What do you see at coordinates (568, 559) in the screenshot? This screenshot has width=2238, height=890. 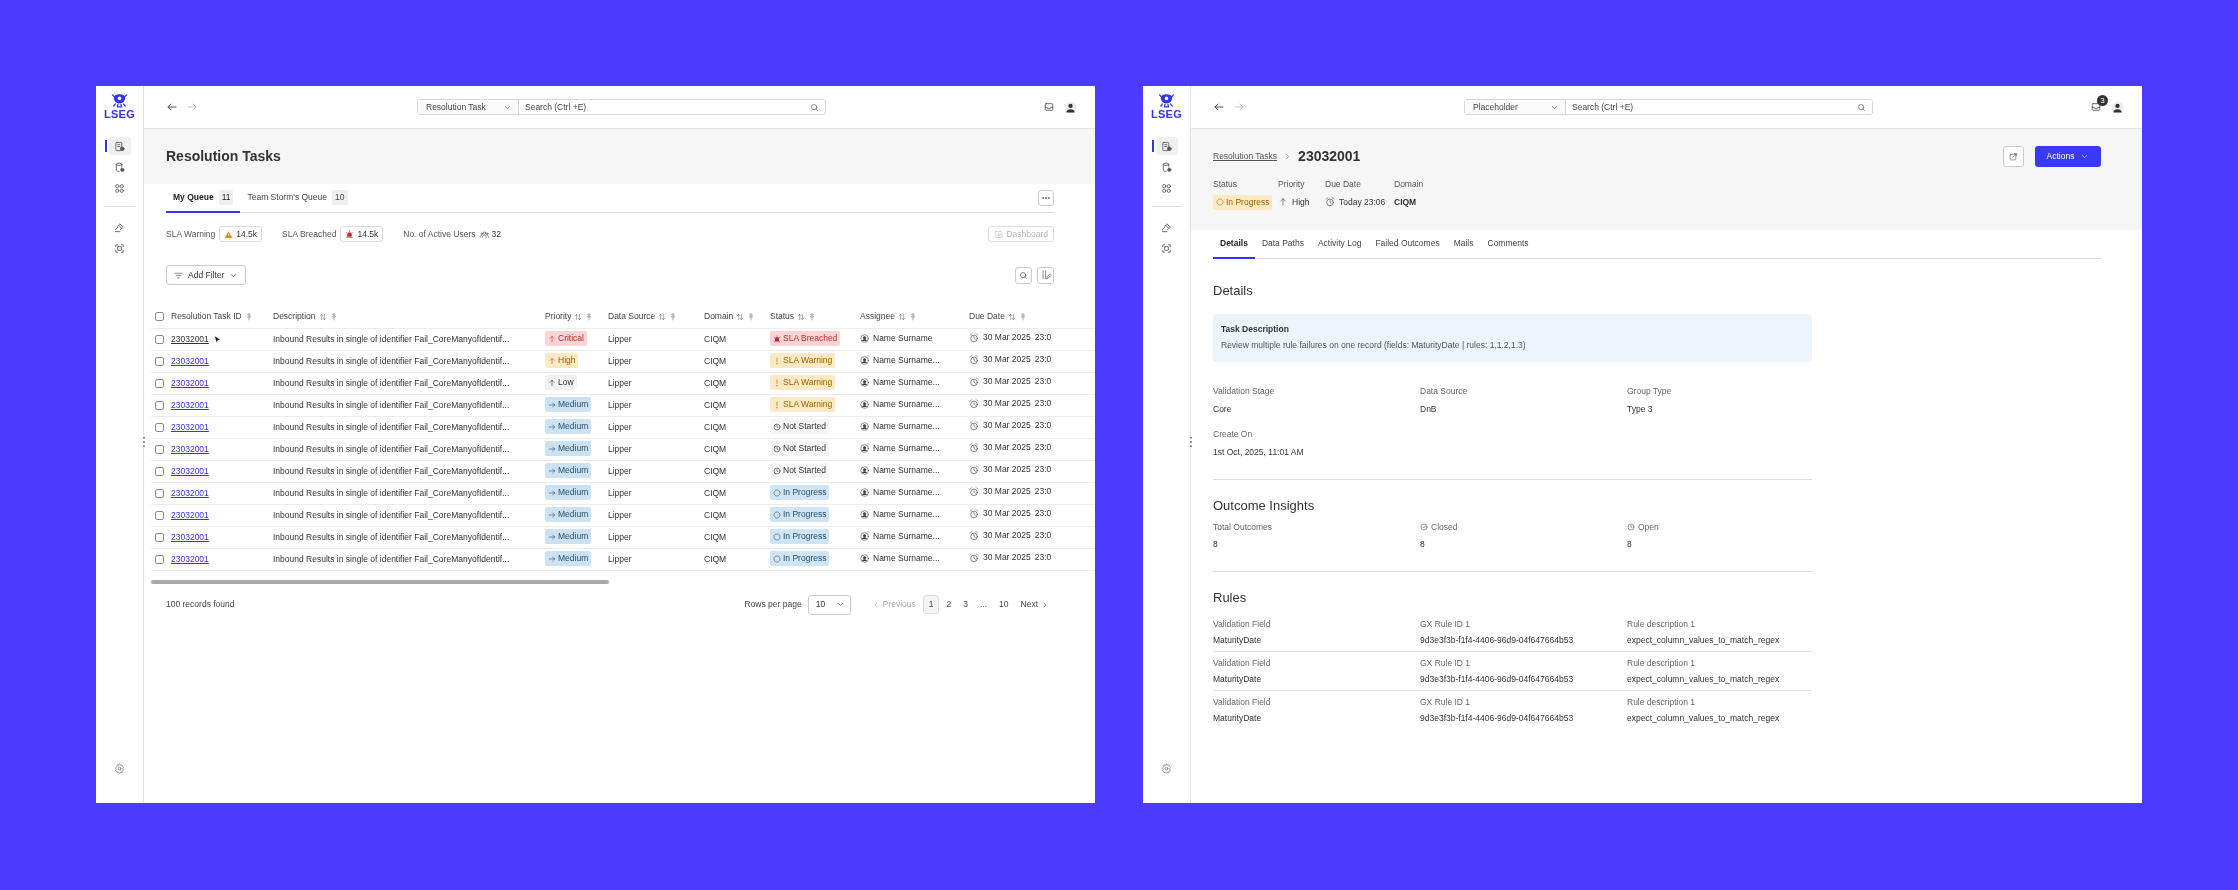 I see `priority-tag: Medium` at bounding box center [568, 559].